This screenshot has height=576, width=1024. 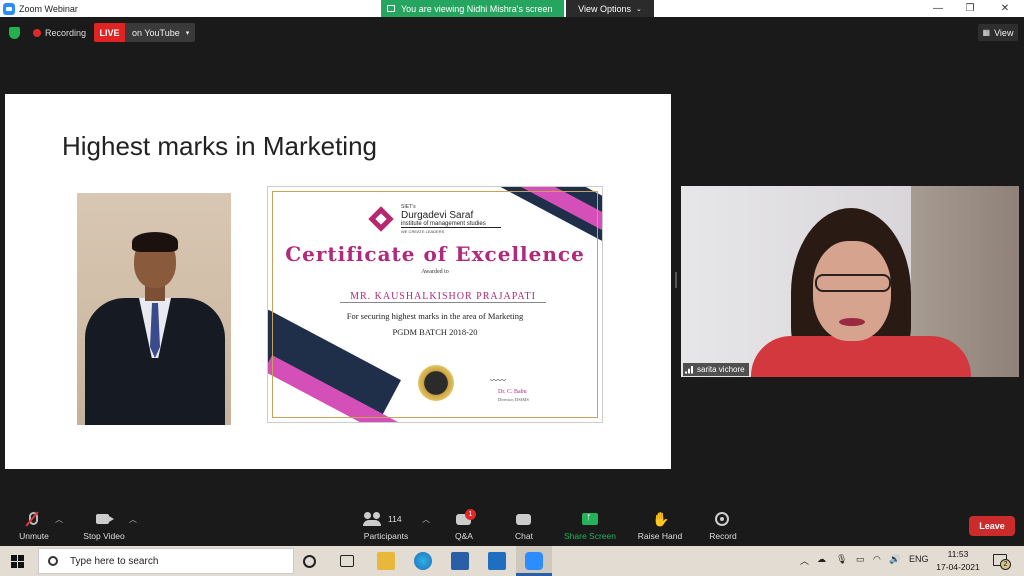 I want to click on mail-icon, so click(x=497, y=561).